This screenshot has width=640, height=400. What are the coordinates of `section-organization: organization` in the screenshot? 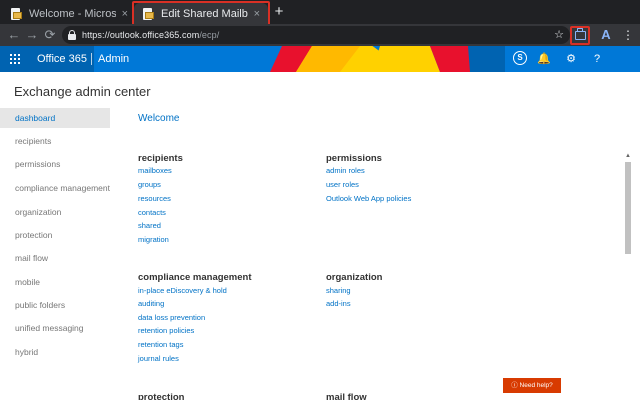 It's located at (354, 277).